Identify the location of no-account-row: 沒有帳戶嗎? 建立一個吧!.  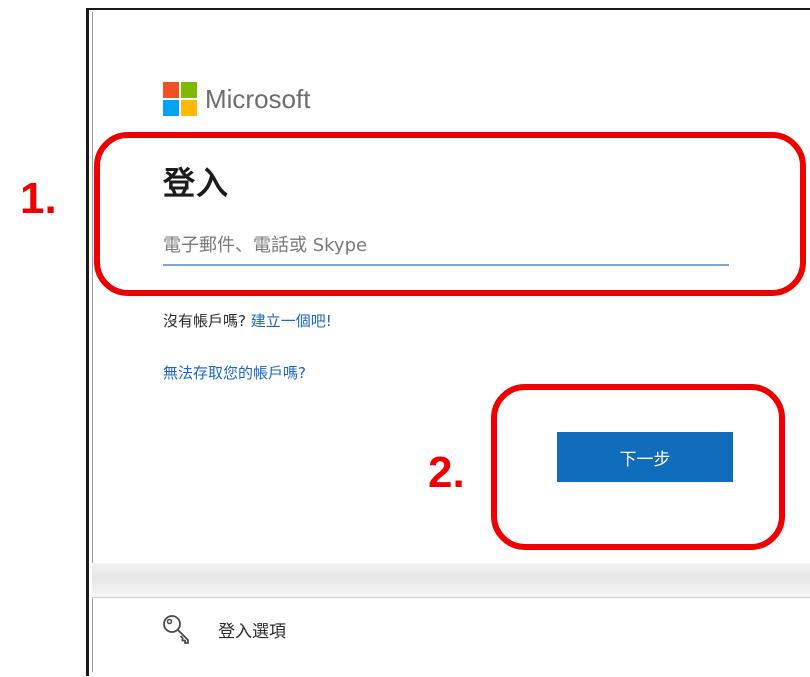
(247, 320).